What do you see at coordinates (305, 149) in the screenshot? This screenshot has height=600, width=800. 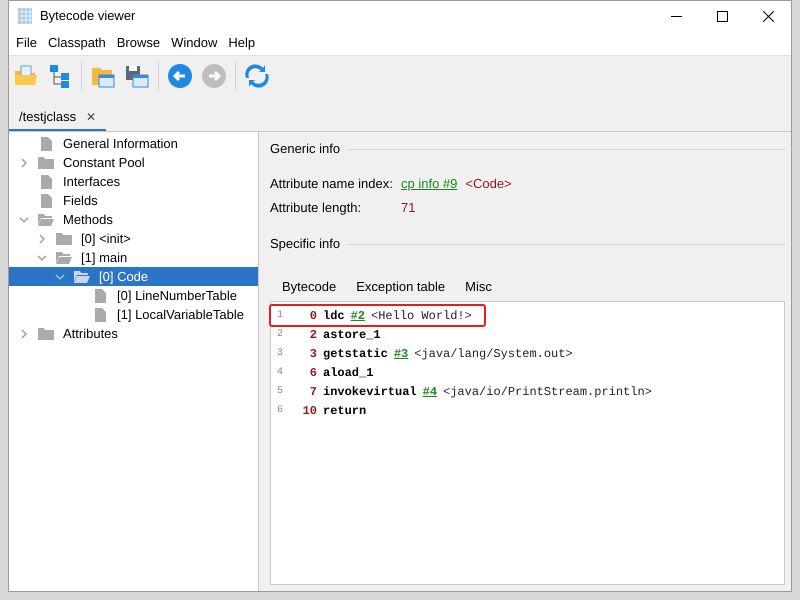 I see `section-heading: Generic info` at bounding box center [305, 149].